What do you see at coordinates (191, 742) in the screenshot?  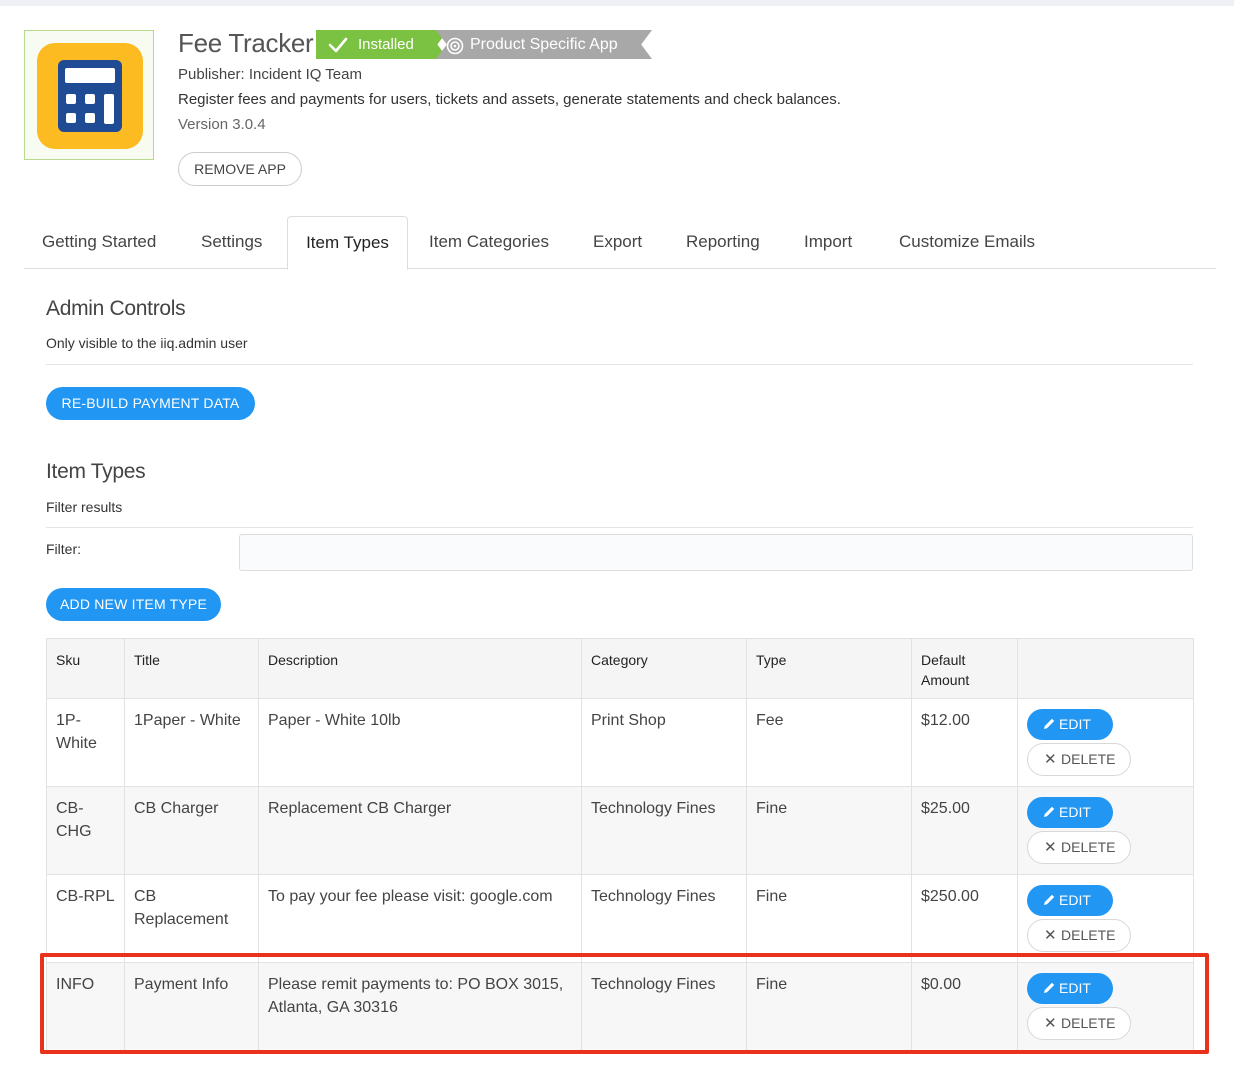 I see `cell-title: 1Paper - White` at bounding box center [191, 742].